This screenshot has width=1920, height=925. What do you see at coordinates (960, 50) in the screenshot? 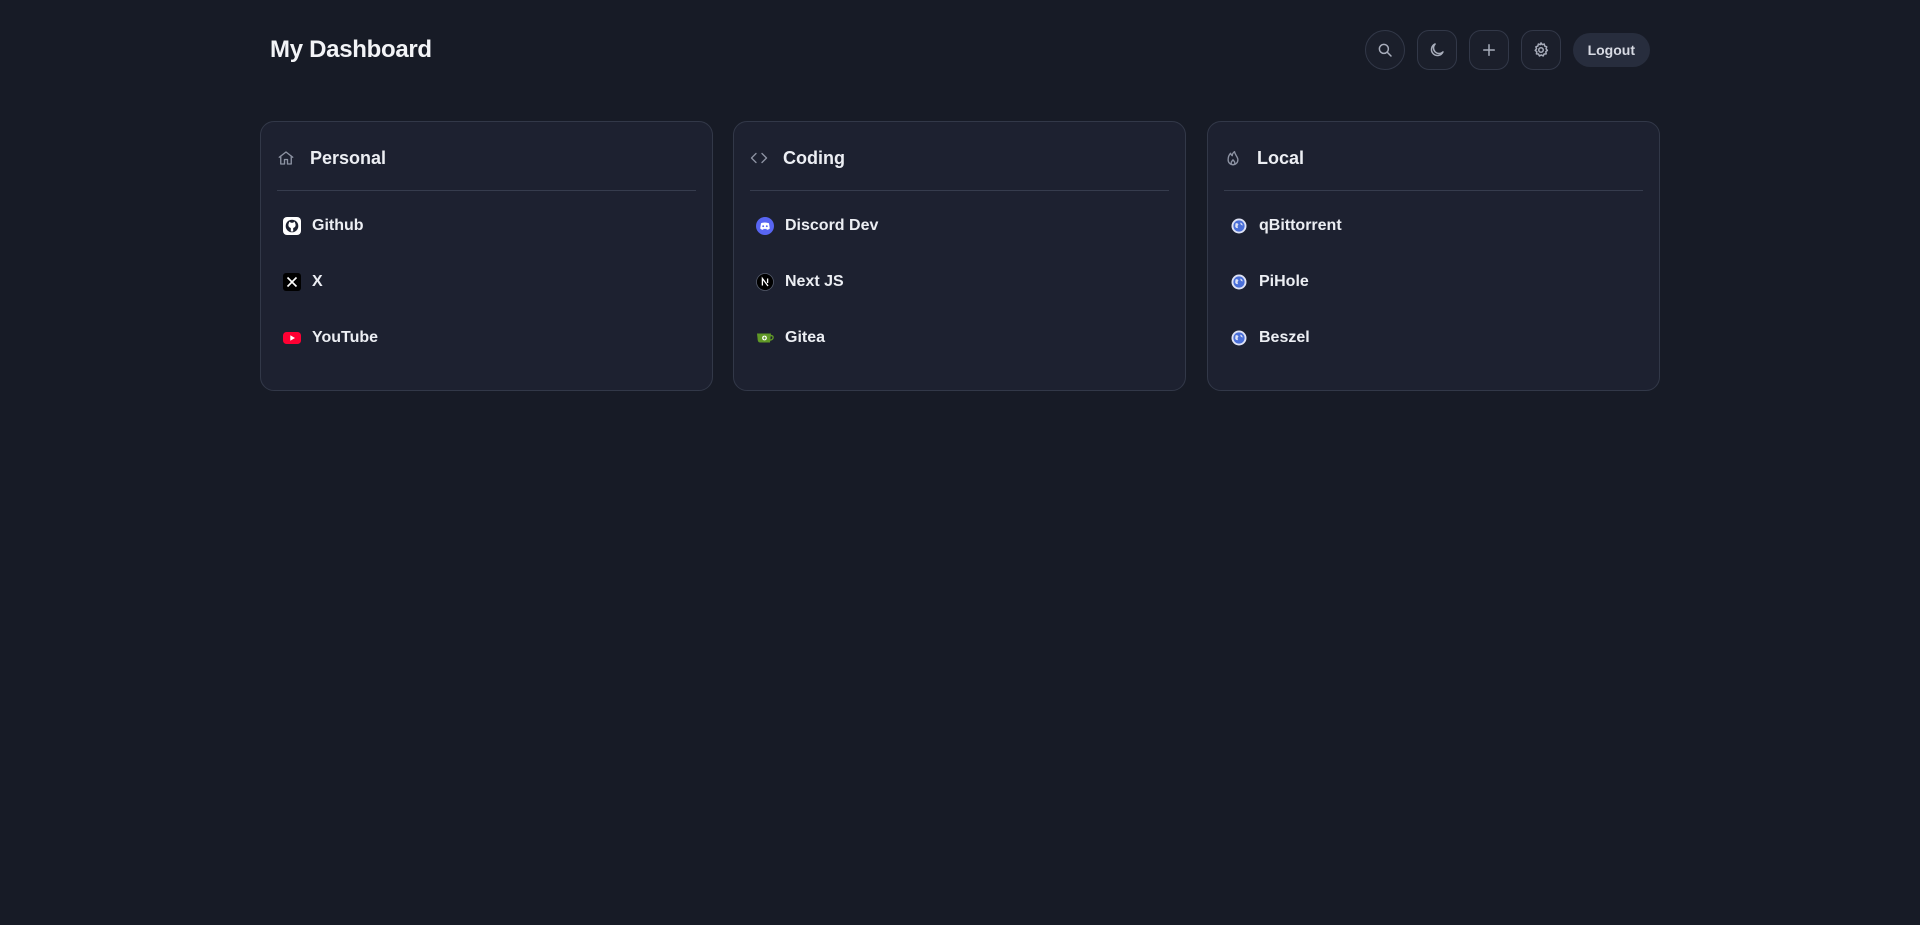
I see `header: My Dashboard Logout` at bounding box center [960, 50].